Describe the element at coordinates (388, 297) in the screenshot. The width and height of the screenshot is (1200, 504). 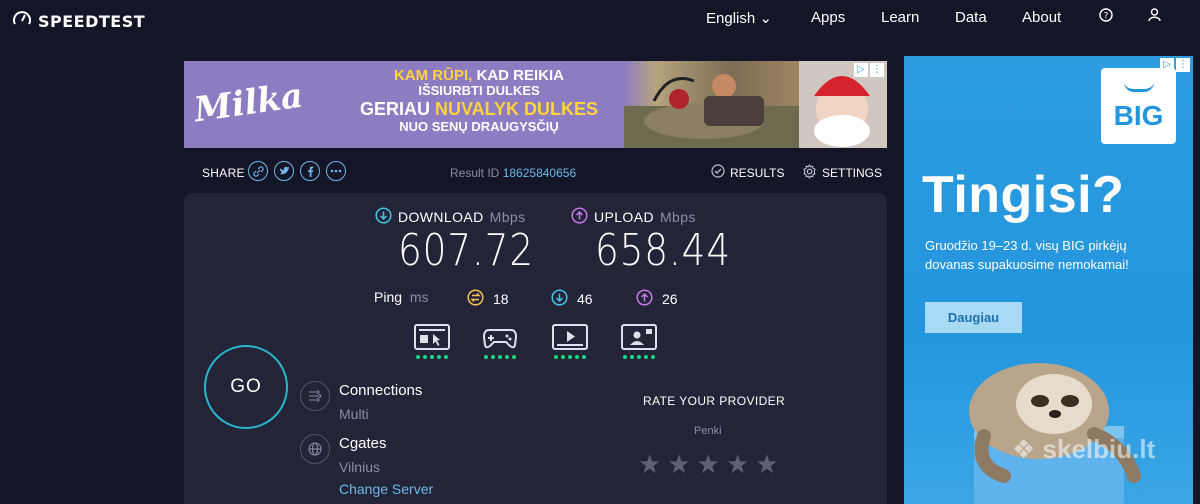
I see `ping-label: Ping` at that location.